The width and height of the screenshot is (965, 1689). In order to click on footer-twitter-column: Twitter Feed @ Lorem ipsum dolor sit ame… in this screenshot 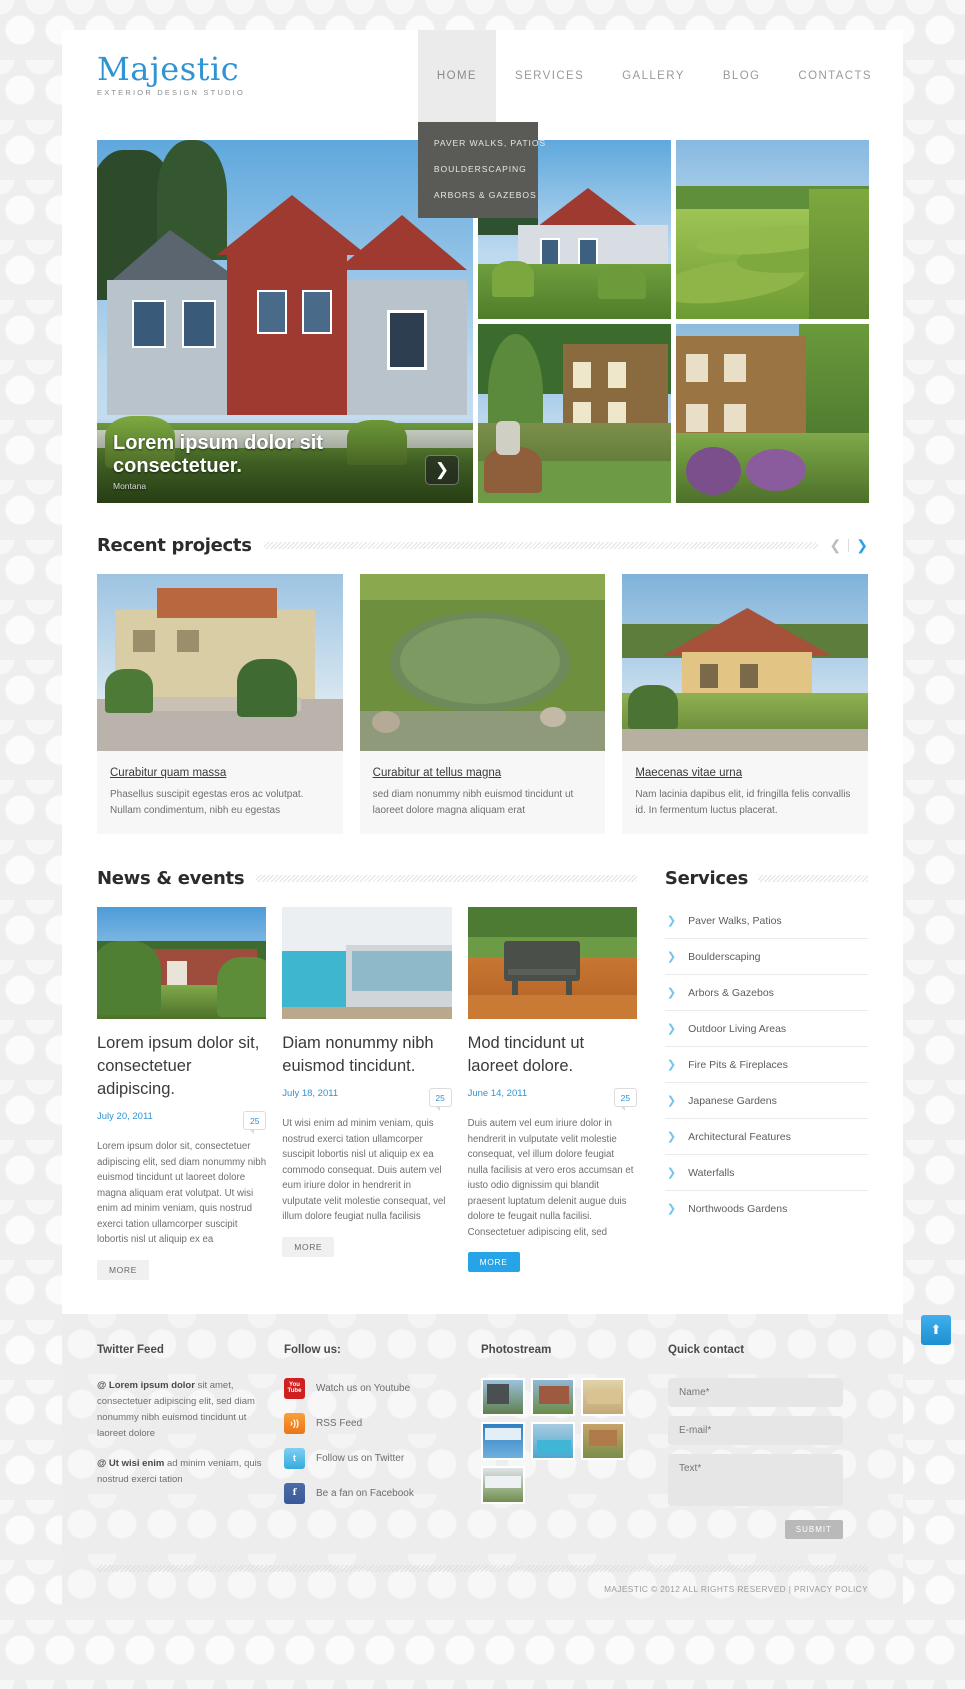, I will do `click(179, 1441)`.